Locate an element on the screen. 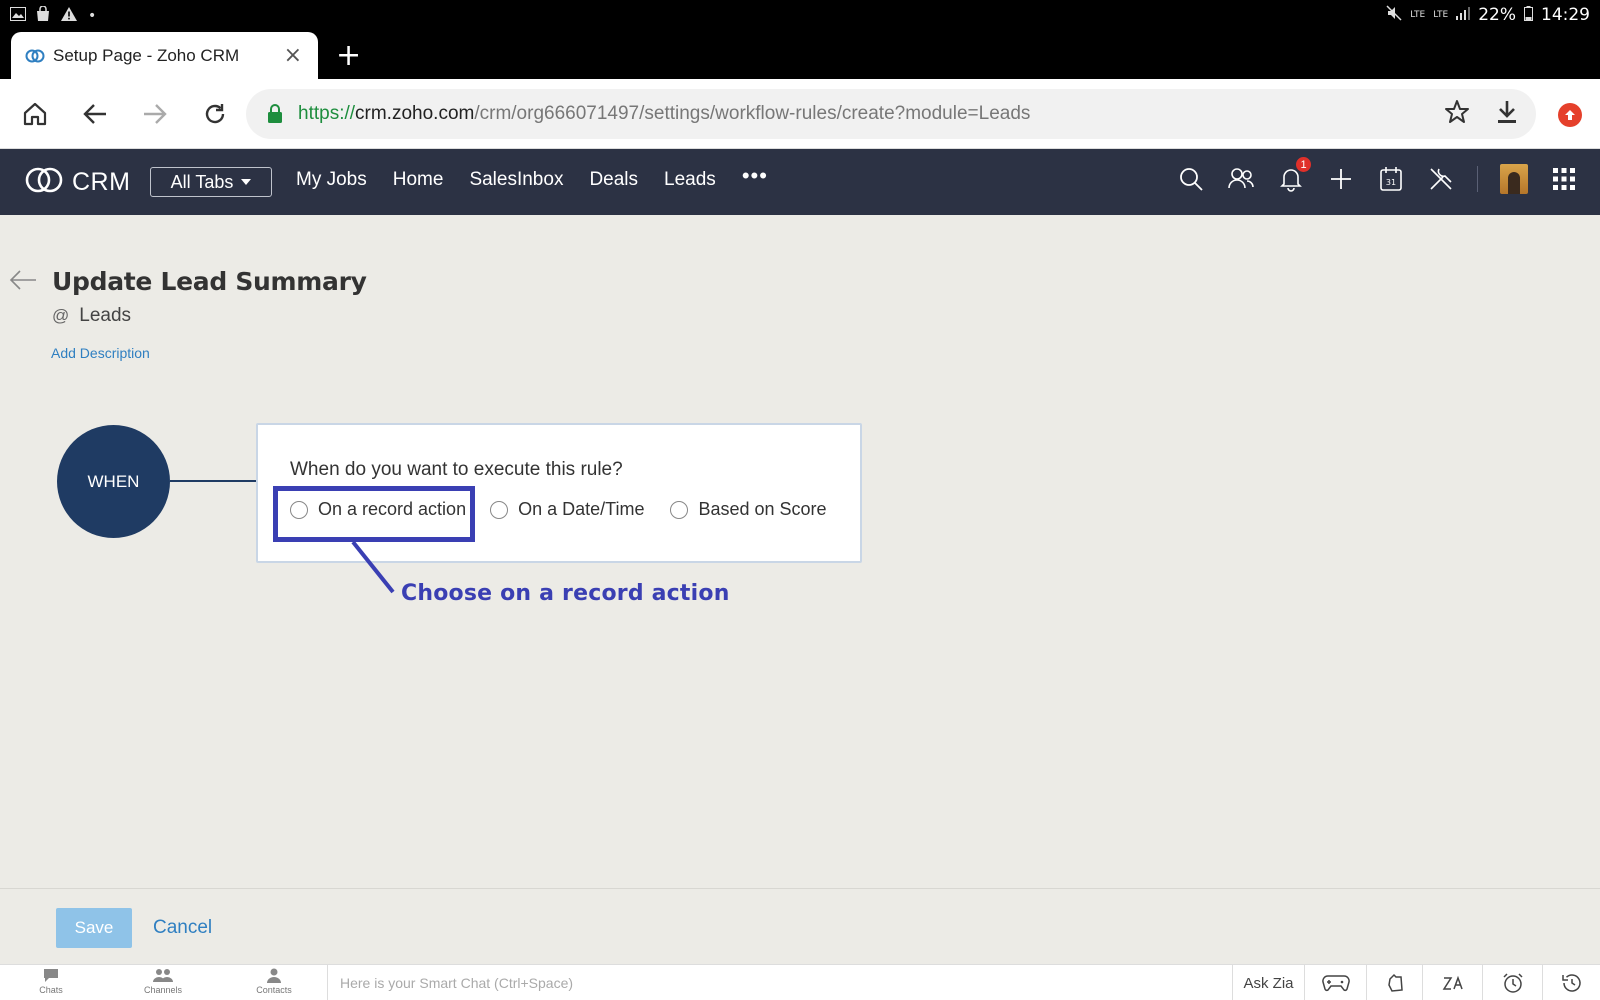 The width and height of the screenshot is (1600, 1000). volte-icon: LTE is located at coordinates (1418, 14).